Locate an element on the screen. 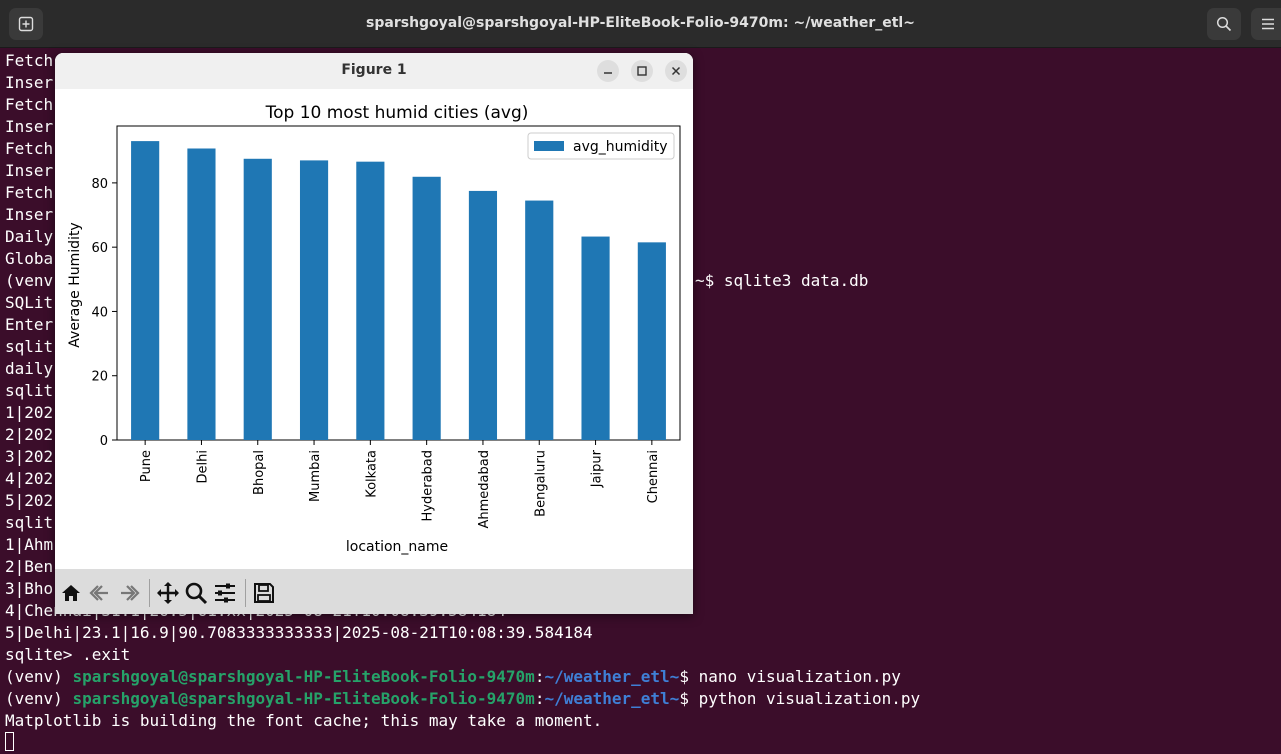 This screenshot has height=754, width=1281. y-tick-label: 40 is located at coordinates (99, 312).